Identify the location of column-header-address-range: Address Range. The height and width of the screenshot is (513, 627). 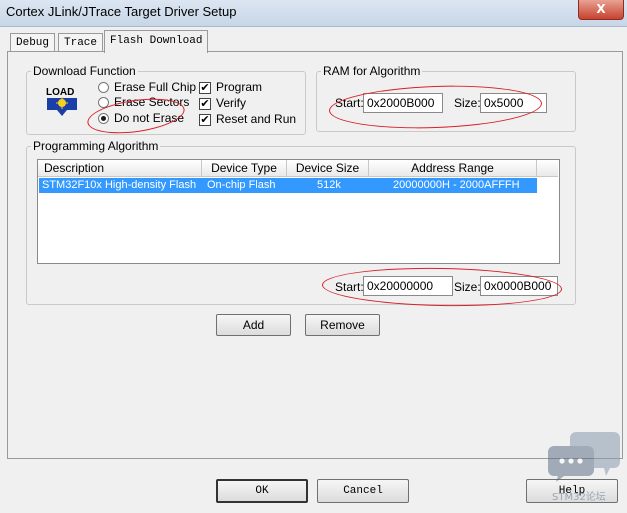
(453, 168).